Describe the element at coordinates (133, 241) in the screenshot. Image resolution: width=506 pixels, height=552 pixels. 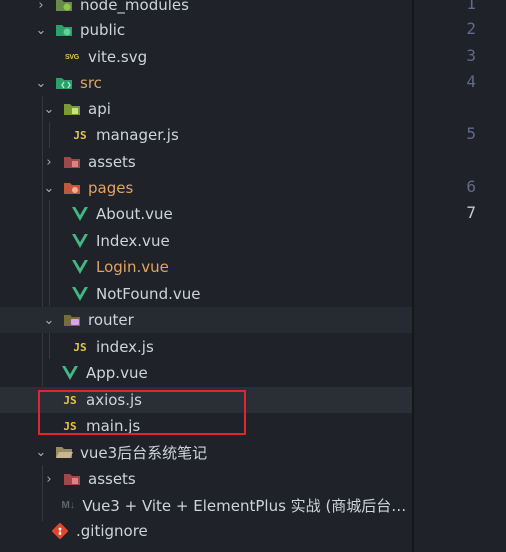
I see `tree-item-label: Index.vue` at that location.